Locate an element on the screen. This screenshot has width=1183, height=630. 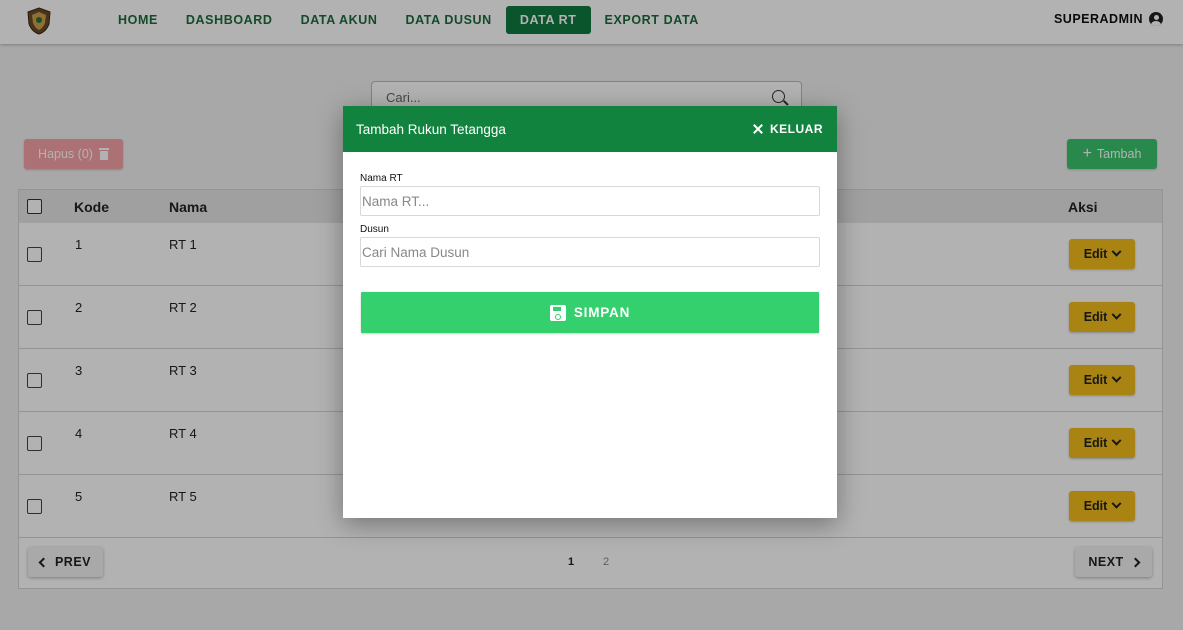
save-button: SIMPAN is located at coordinates (590, 312).